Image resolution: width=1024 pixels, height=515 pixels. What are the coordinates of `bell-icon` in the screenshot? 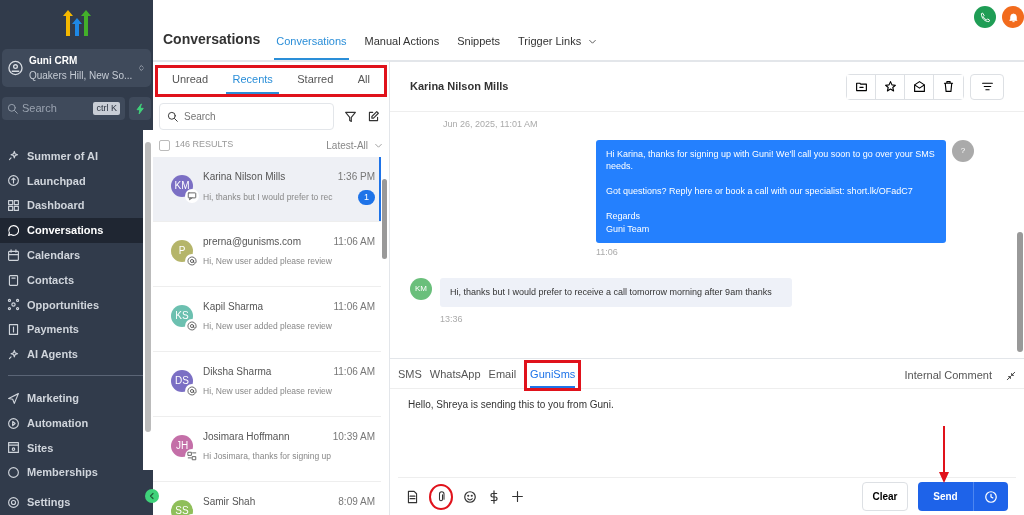 It's located at (1013, 17).